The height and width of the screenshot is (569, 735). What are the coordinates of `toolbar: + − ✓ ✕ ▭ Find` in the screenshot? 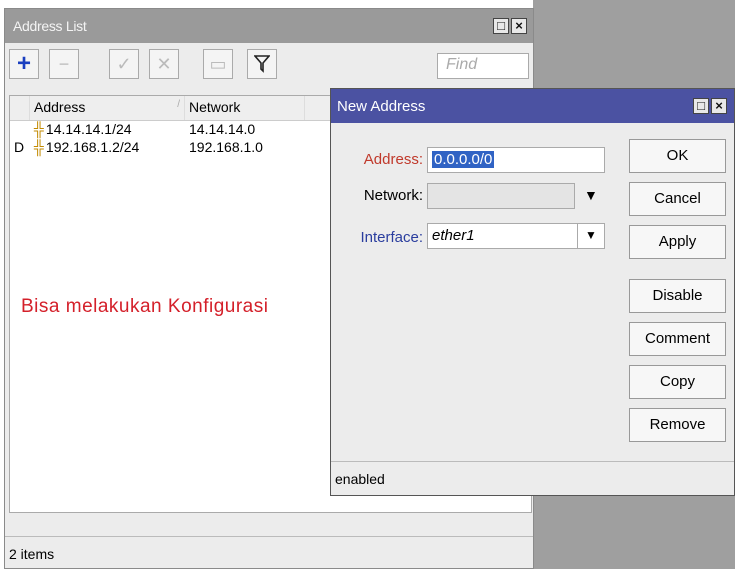 It's located at (269, 65).